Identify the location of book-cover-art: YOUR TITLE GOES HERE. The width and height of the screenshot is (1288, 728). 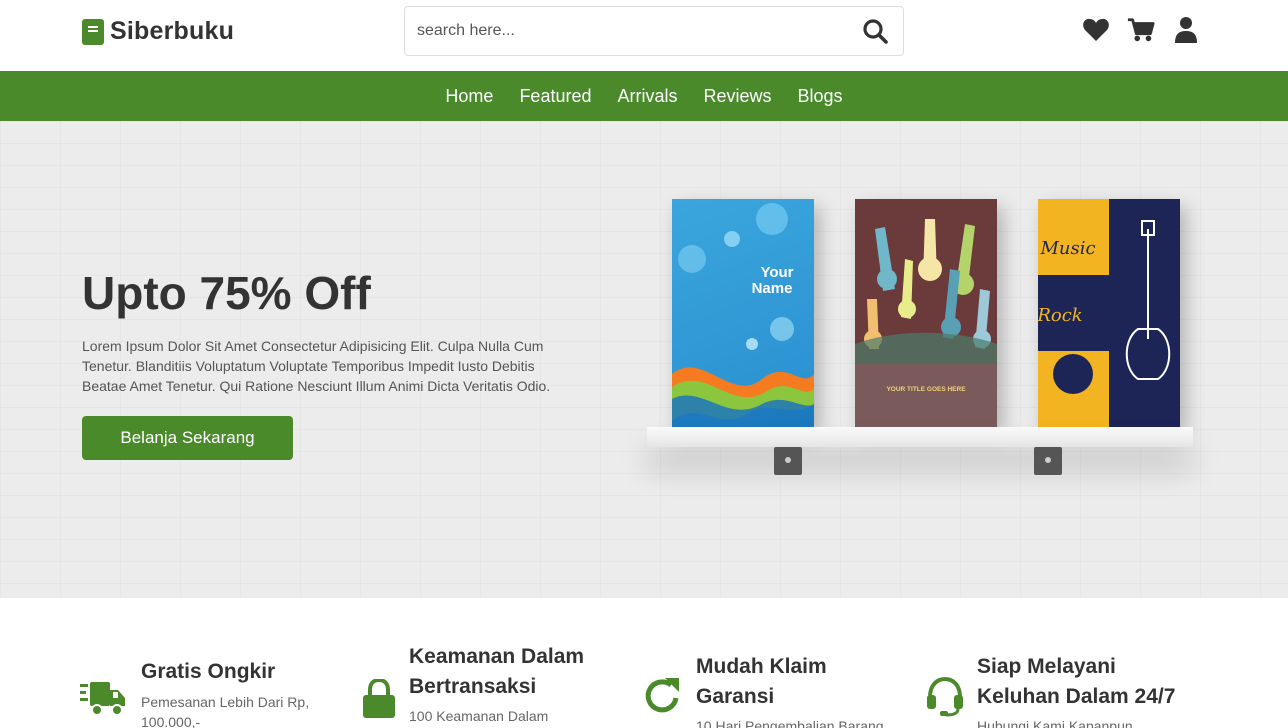
(926, 313).